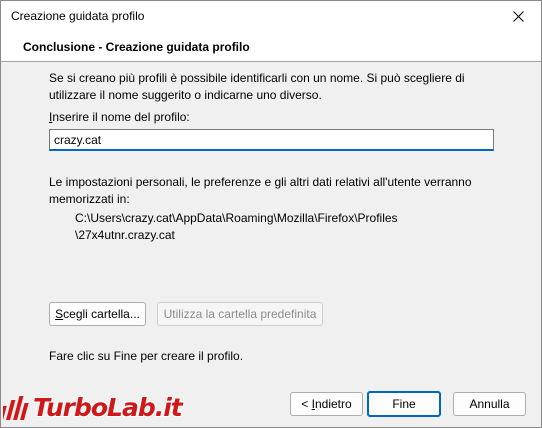 This screenshot has height=428, width=542. I want to click on close-icon, so click(518, 16).